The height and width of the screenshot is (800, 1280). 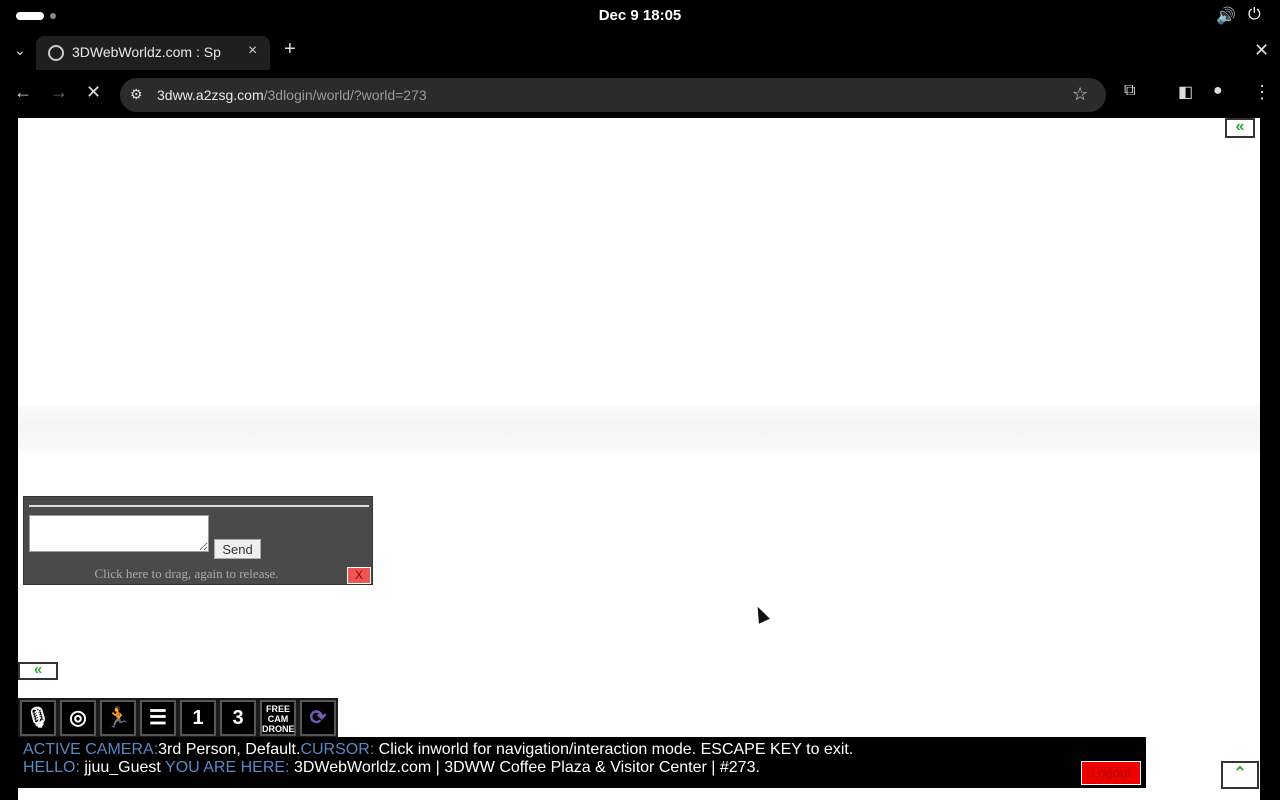 What do you see at coordinates (227, 767) in the screenshot?
I see `here-key: YOU ARE HERE:` at bounding box center [227, 767].